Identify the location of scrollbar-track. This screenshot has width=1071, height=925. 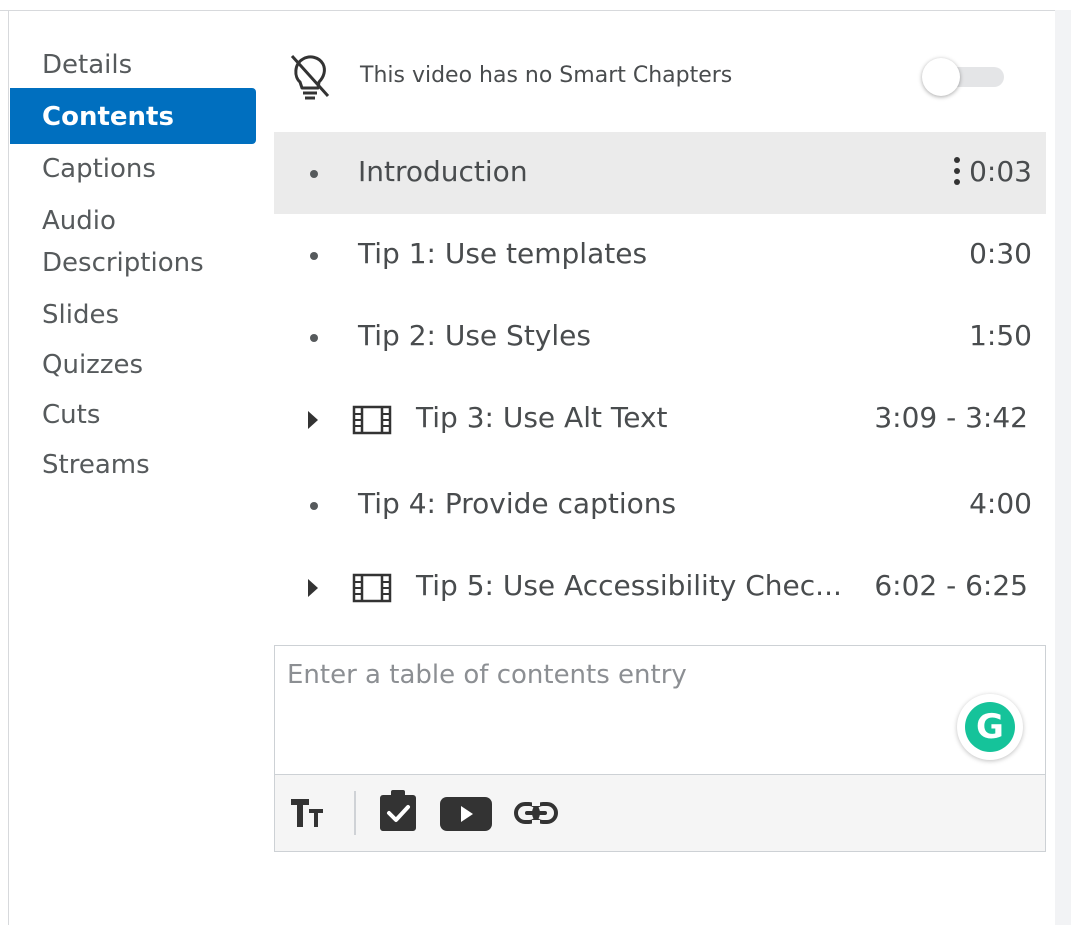
(1063, 467).